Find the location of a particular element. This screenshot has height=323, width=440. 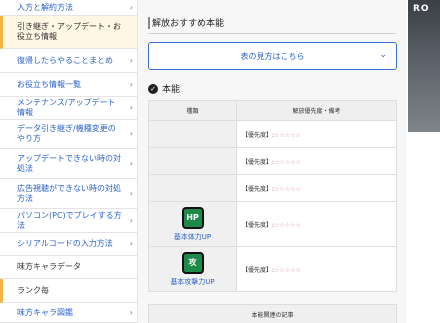

type-cell: 攻 基本攻撃力UP is located at coordinates (192, 269).